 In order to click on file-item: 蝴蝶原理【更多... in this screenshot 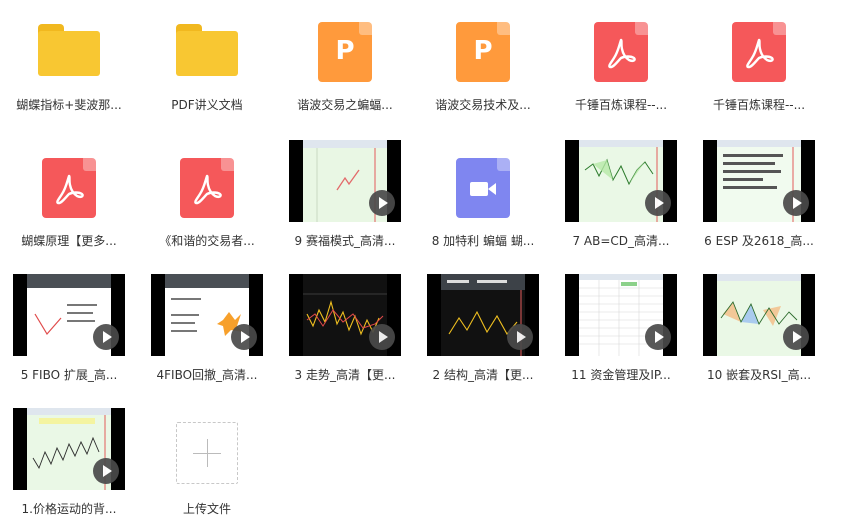, I will do `click(69, 196)`.